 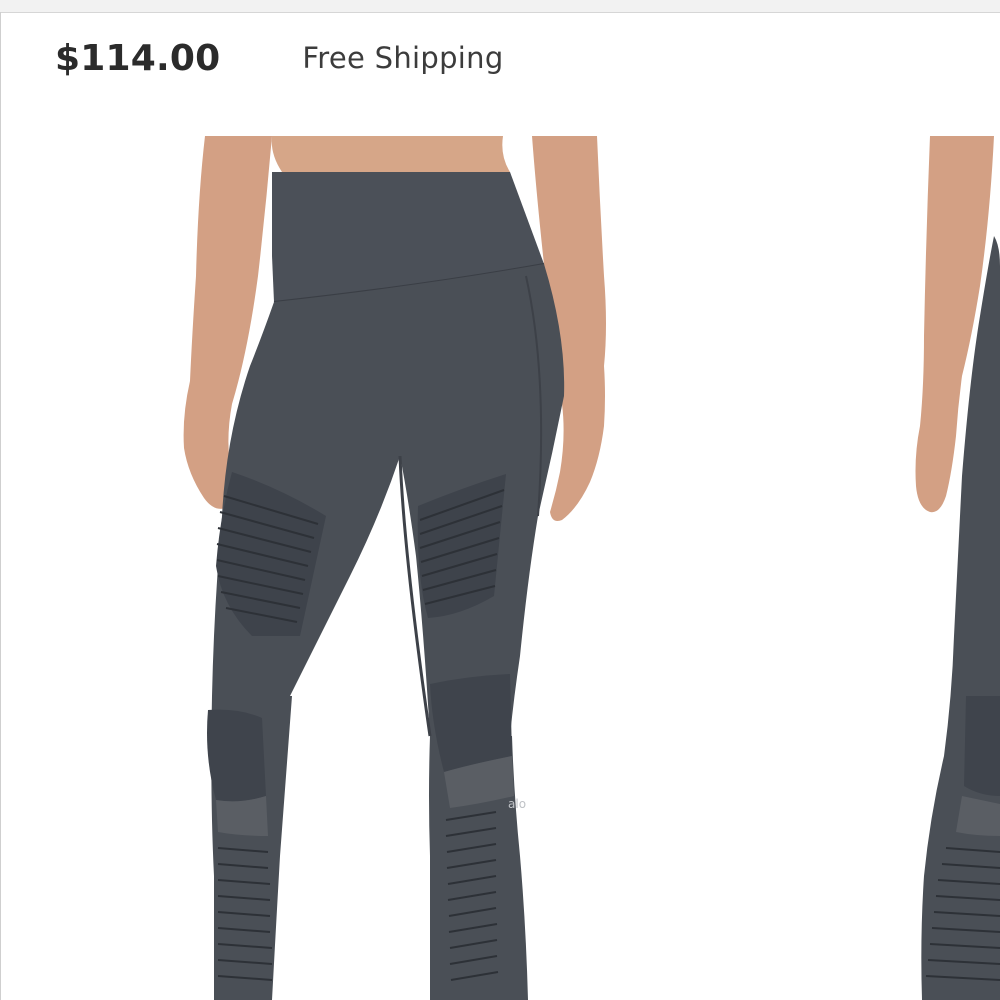 What do you see at coordinates (471, 723) in the screenshot?
I see `right-shin-panel` at bounding box center [471, 723].